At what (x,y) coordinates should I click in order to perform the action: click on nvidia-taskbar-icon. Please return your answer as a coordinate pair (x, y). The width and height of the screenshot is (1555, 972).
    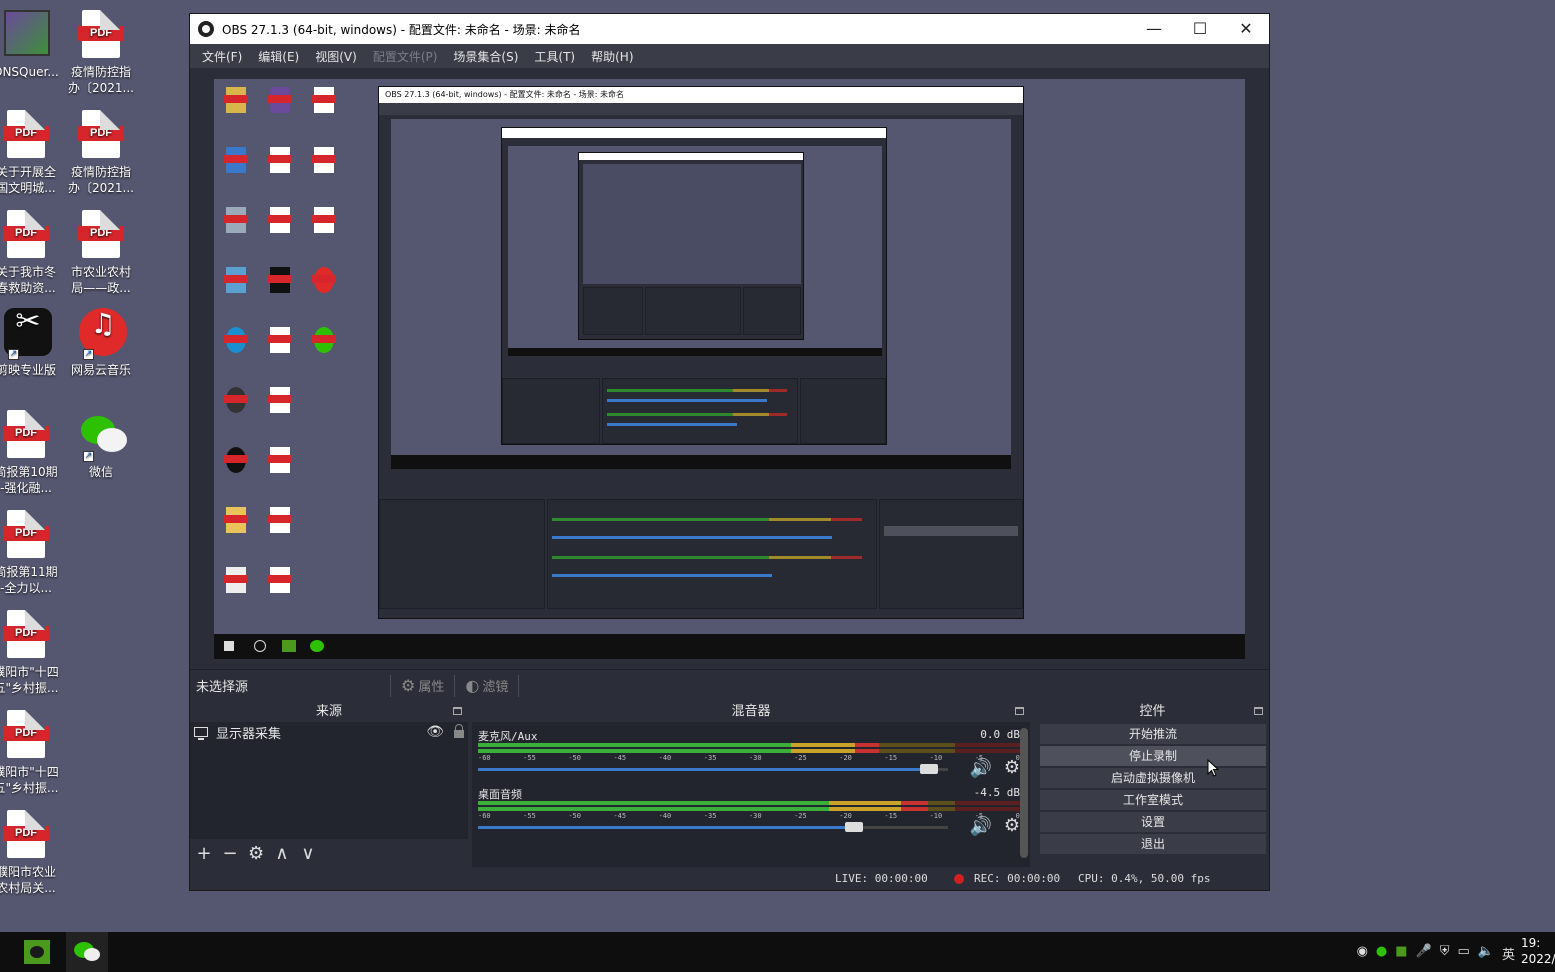
    Looking at the image, I should click on (37, 952).